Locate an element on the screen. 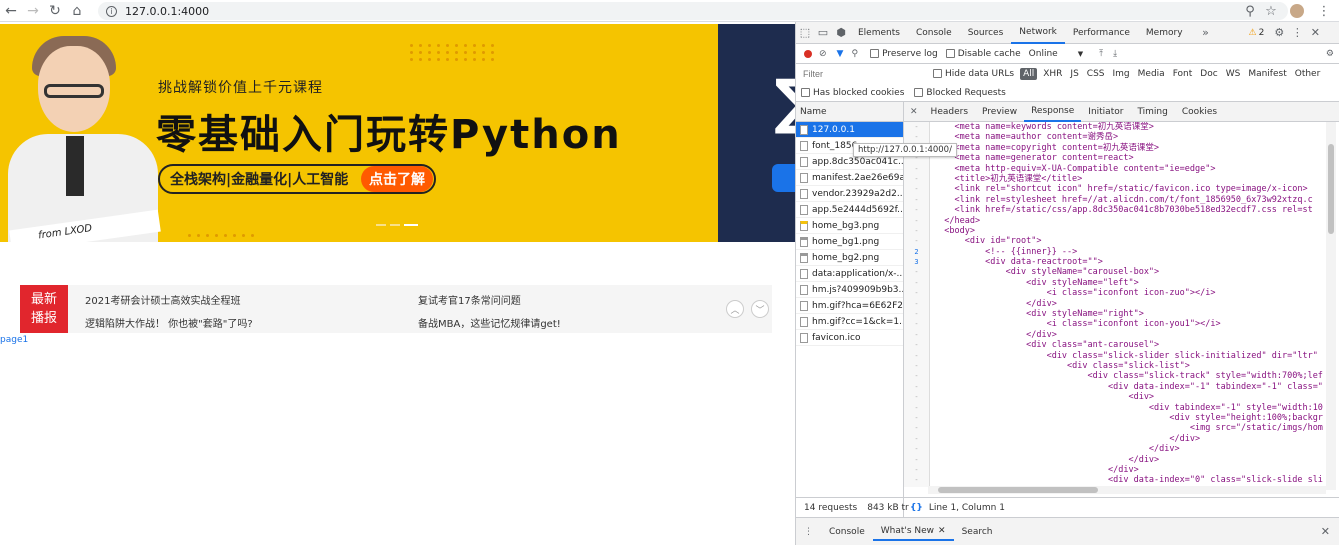 This screenshot has width=1339, height=545. tab-performance: Performance is located at coordinates (1101, 33).